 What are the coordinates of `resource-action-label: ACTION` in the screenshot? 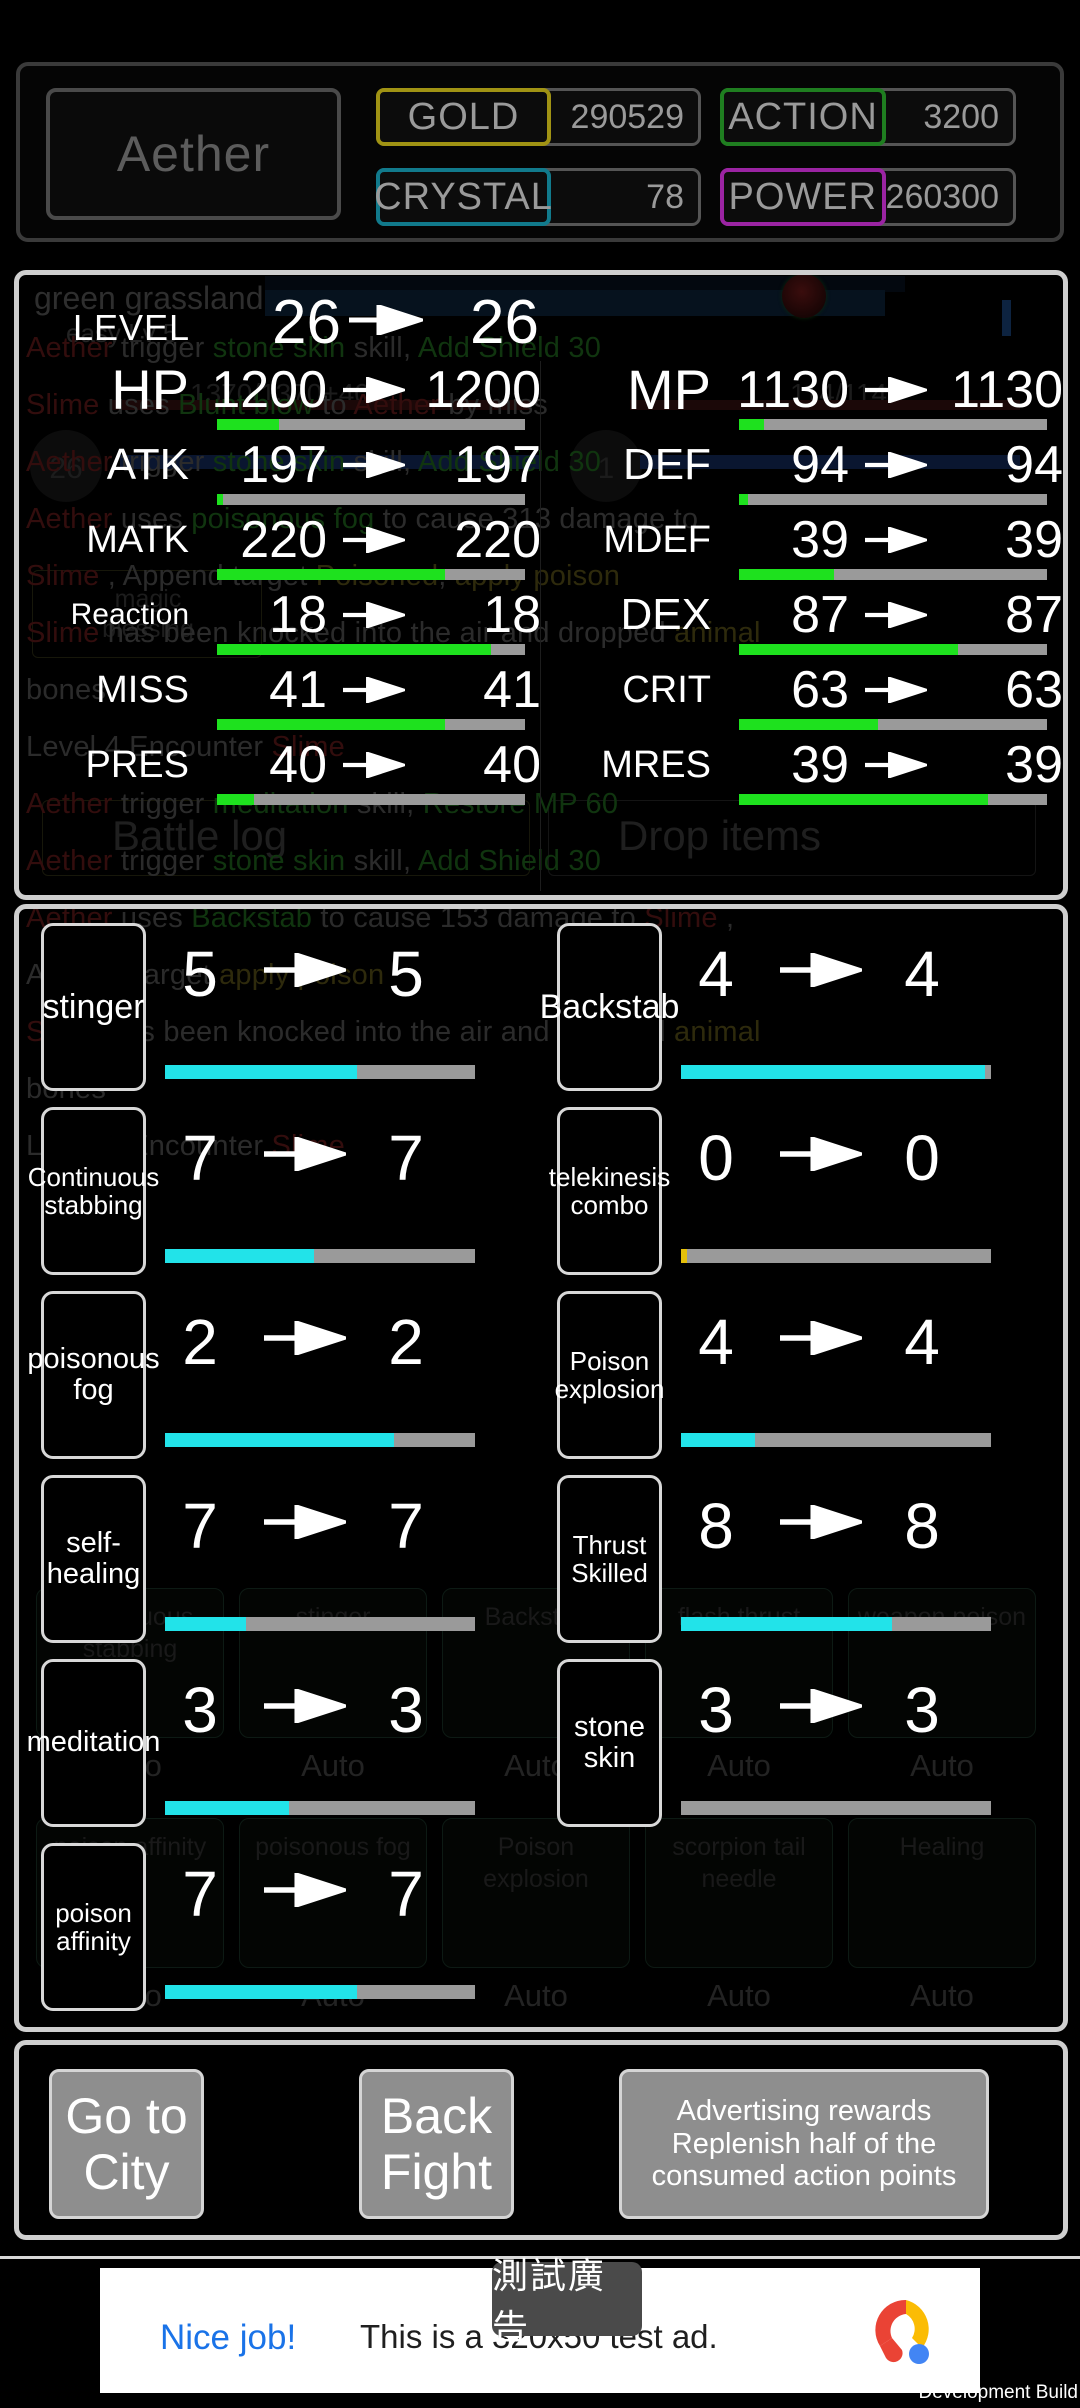 It's located at (803, 117).